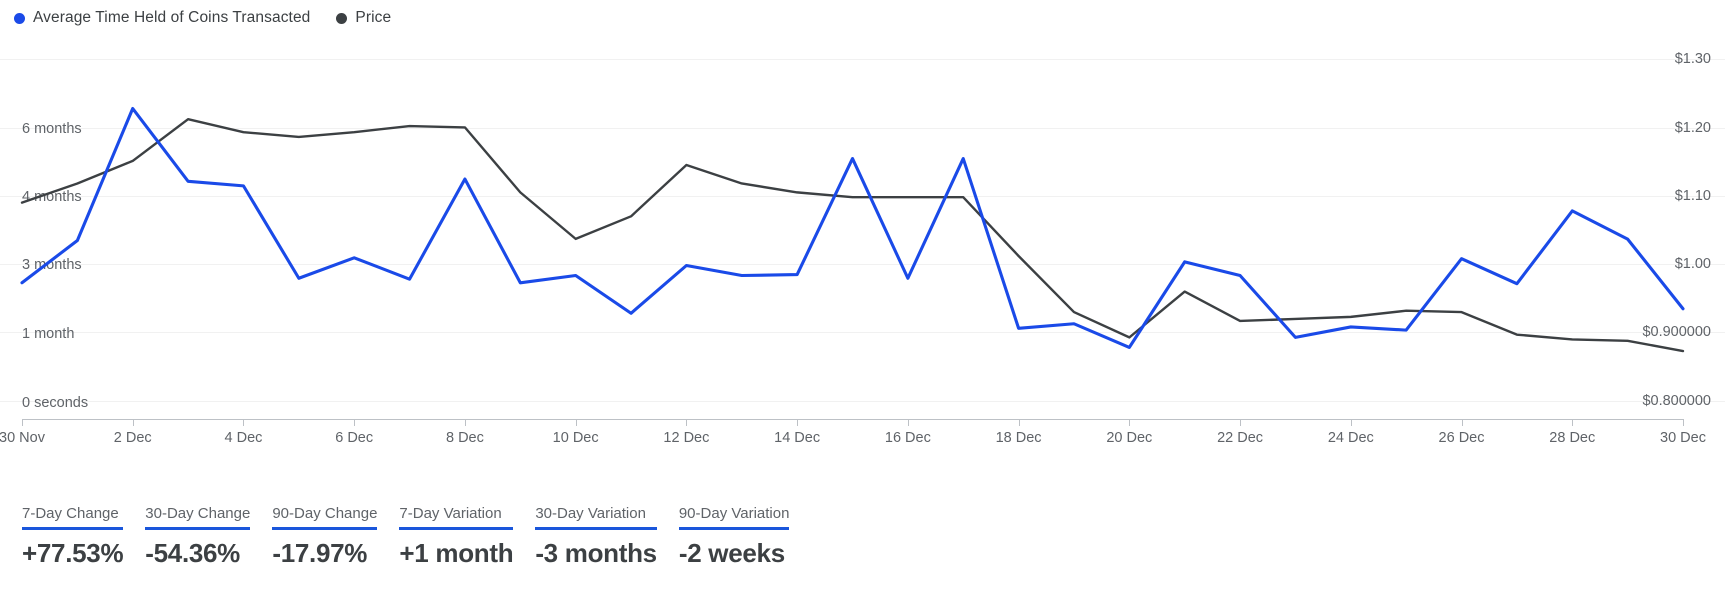  I want to click on legend-item-price: Price, so click(363, 18).